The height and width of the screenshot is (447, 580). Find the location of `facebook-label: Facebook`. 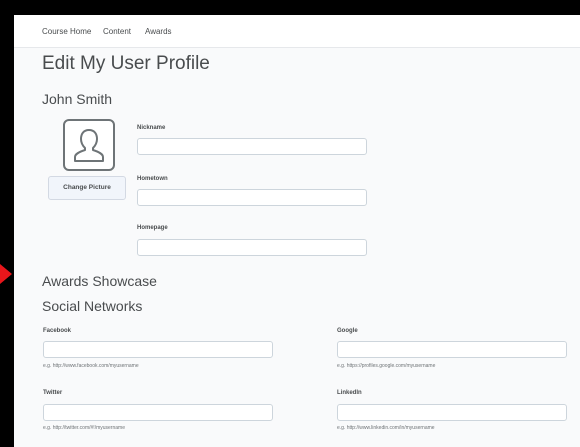

facebook-label: Facebook is located at coordinates (57, 331).